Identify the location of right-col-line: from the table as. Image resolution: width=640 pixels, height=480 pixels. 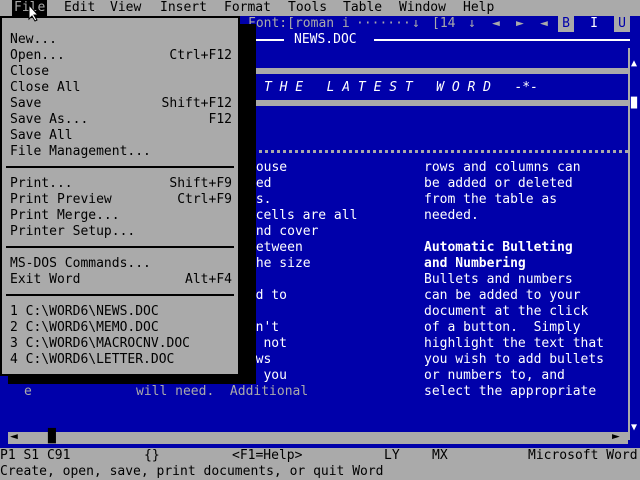
(491, 199).